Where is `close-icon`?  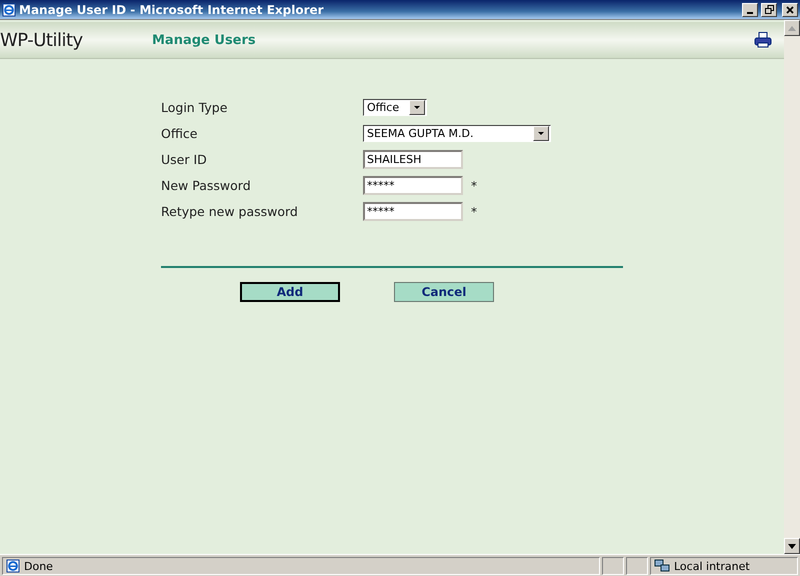 close-icon is located at coordinates (790, 10).